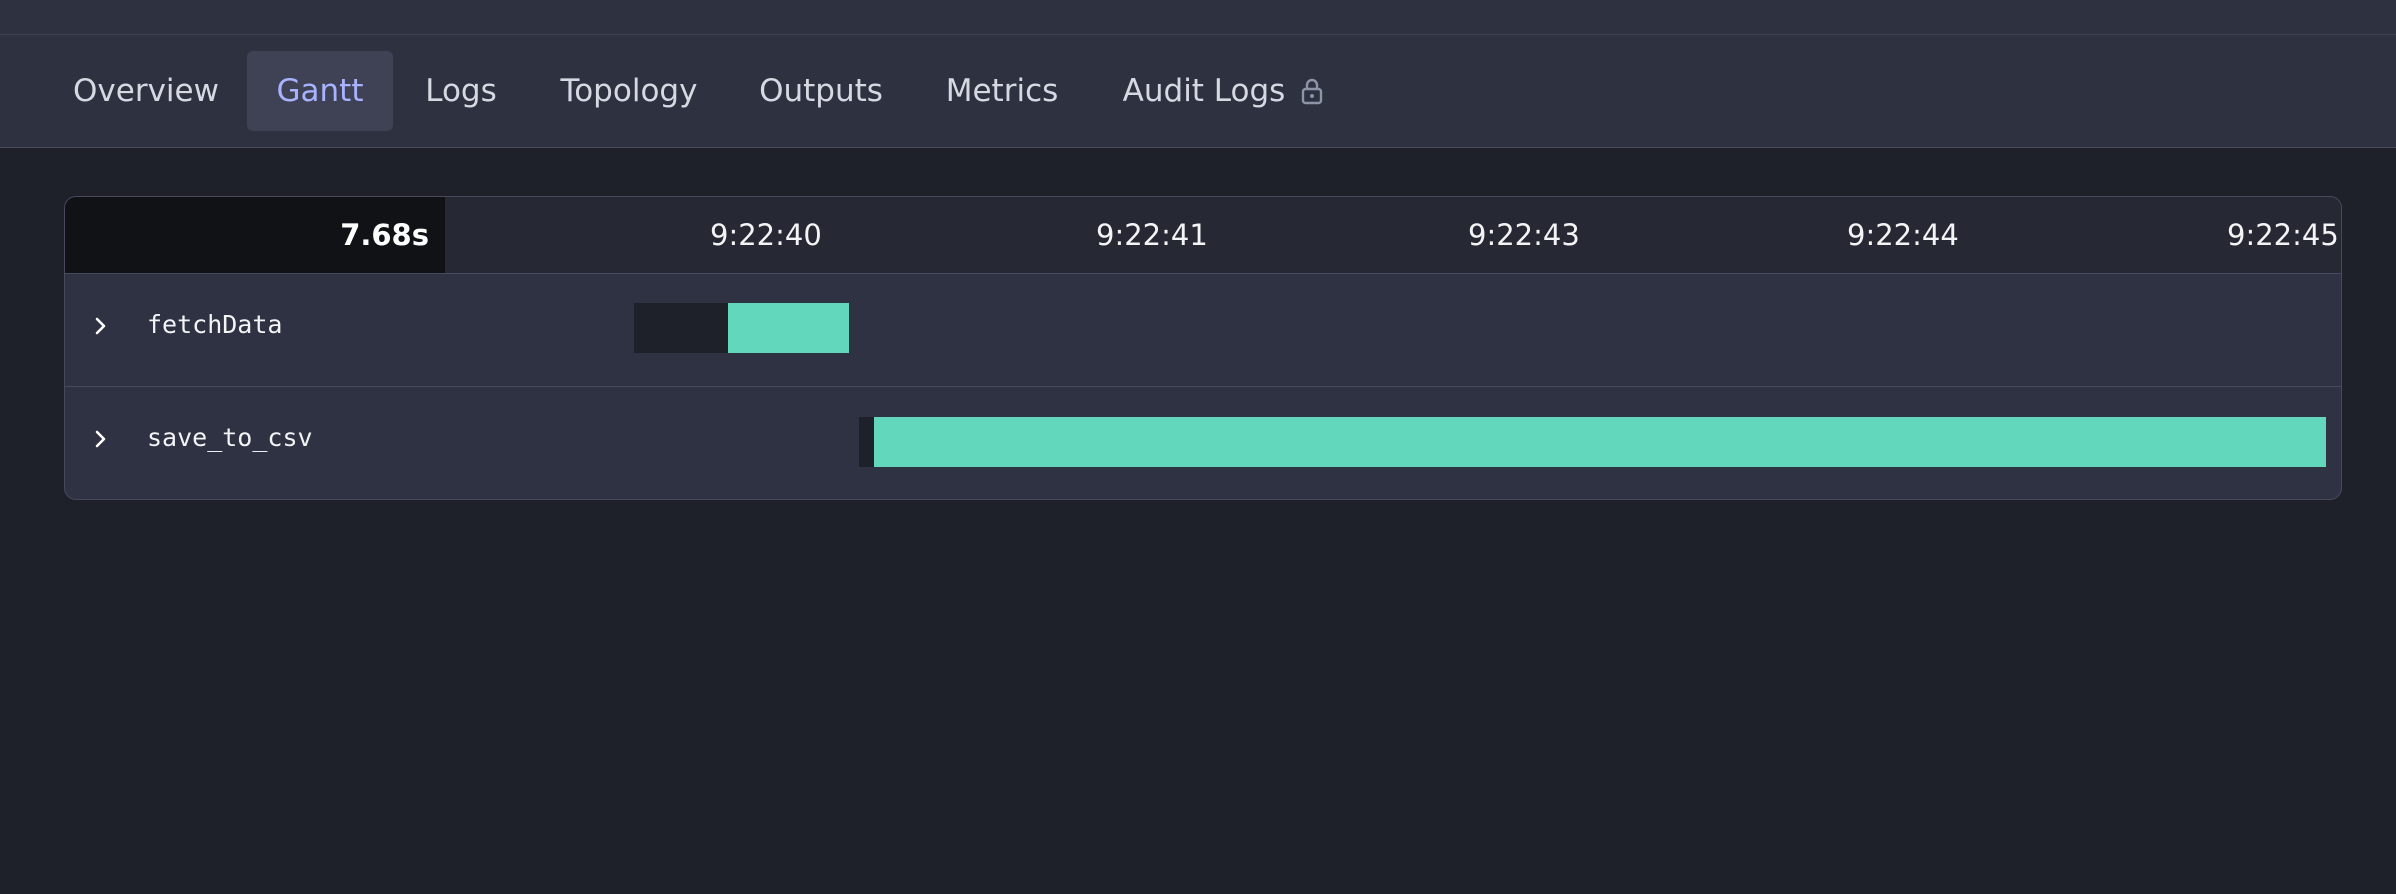  Describe the element at coordinates (1524, 235) in the screenshot. I see `time-tick: 9:22:43` at that location.